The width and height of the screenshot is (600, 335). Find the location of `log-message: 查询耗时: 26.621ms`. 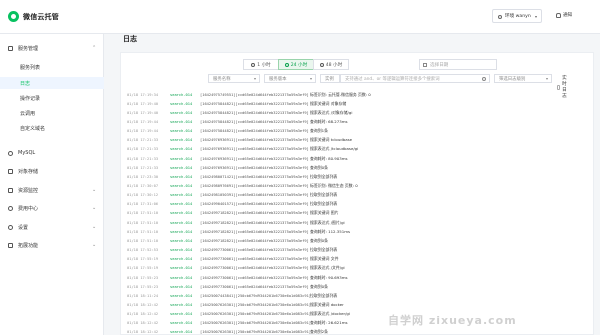

log-message: 查询耗时: 26.621ms is located at coordinates (329, 323).